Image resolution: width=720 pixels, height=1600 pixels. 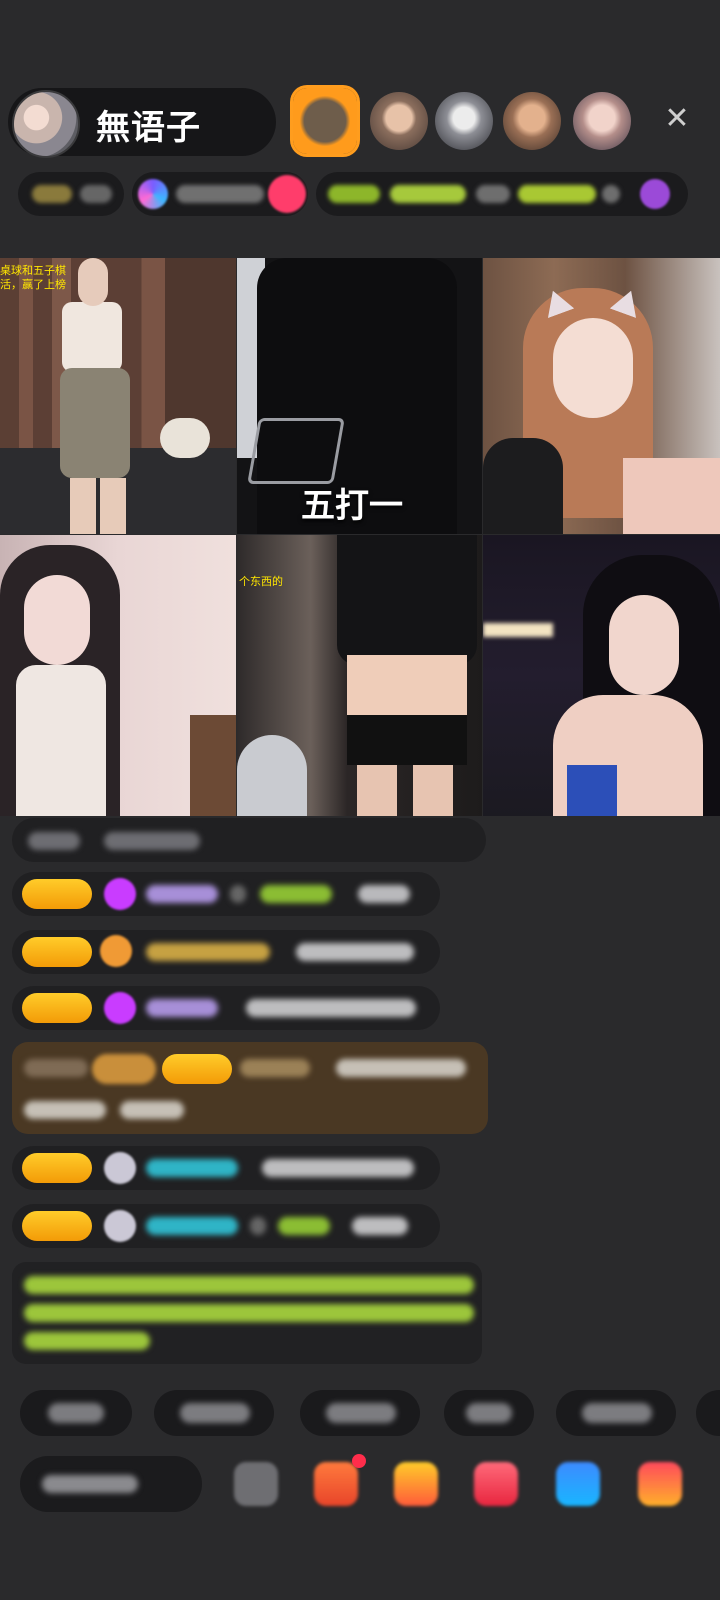 What do you see at coordinates (359, 675) in the screenshot?
I see `guest-video-5: 个东西的` at bounding box center [359, 675].